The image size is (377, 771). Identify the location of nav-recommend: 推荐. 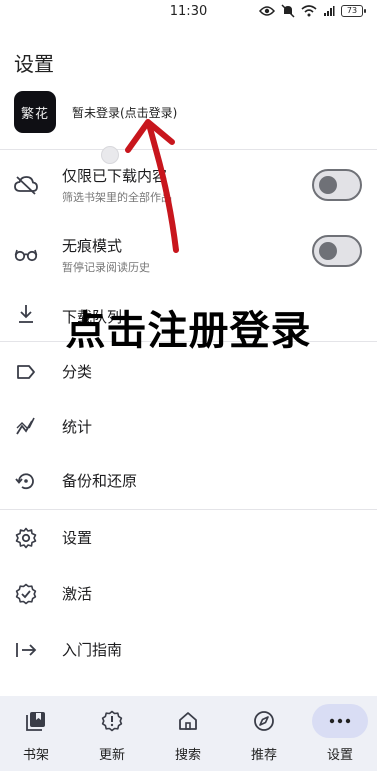
(264, 733).